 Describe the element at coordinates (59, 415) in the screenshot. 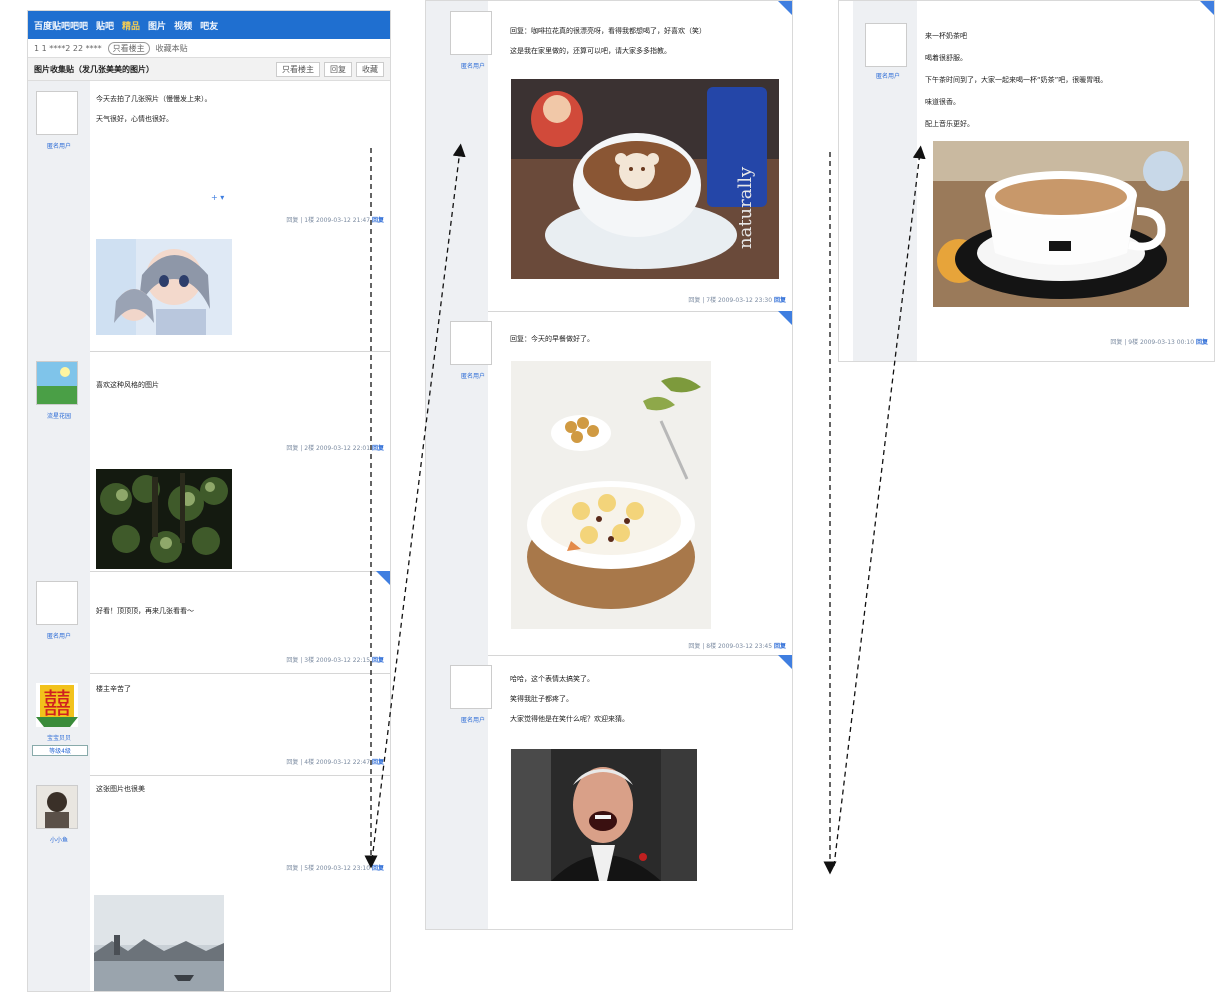

I see `username: 流星花园` at that location.